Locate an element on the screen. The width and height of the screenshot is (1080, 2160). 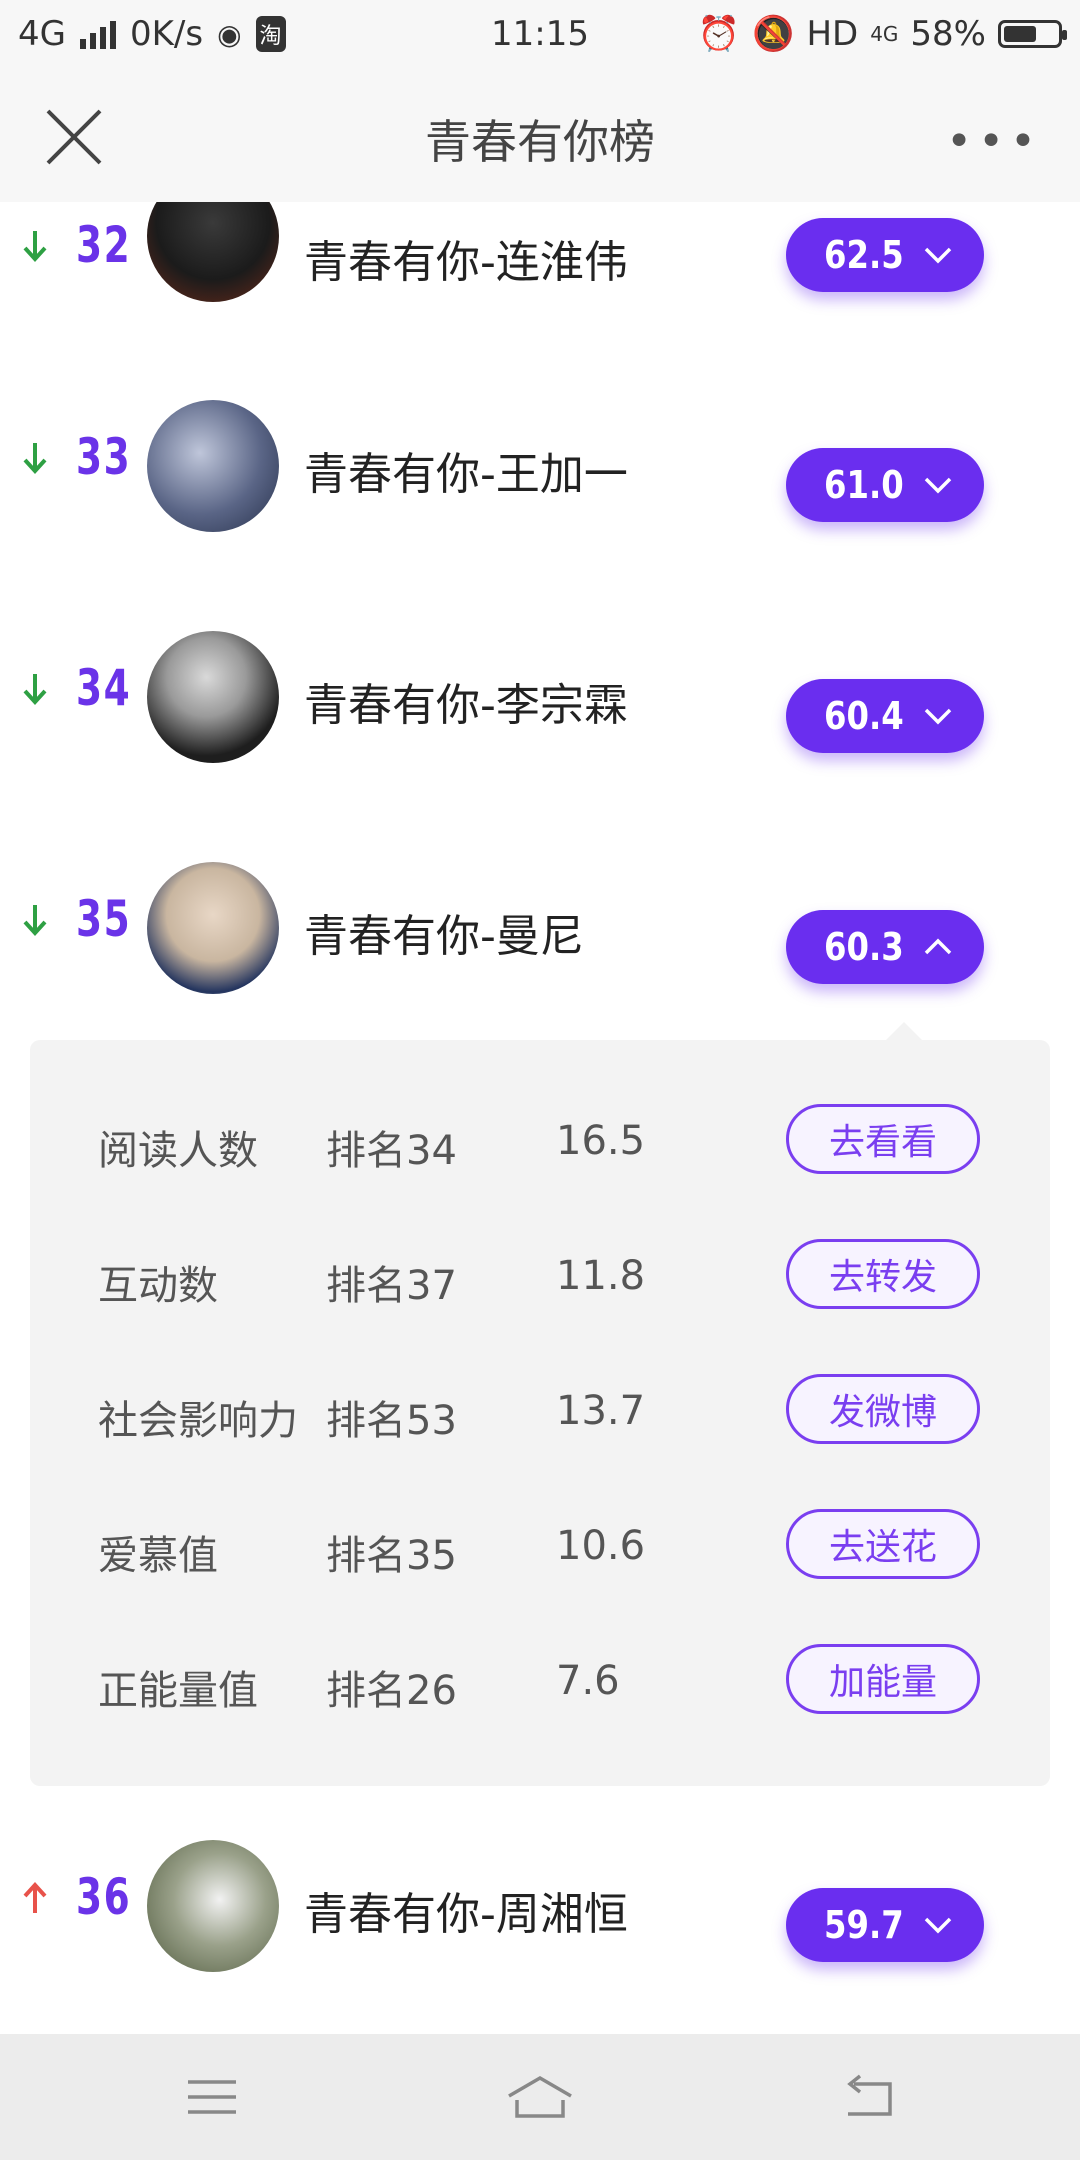
list-item: 33 青春有你-王加一 61.0 is located at coordinates (540, 475).